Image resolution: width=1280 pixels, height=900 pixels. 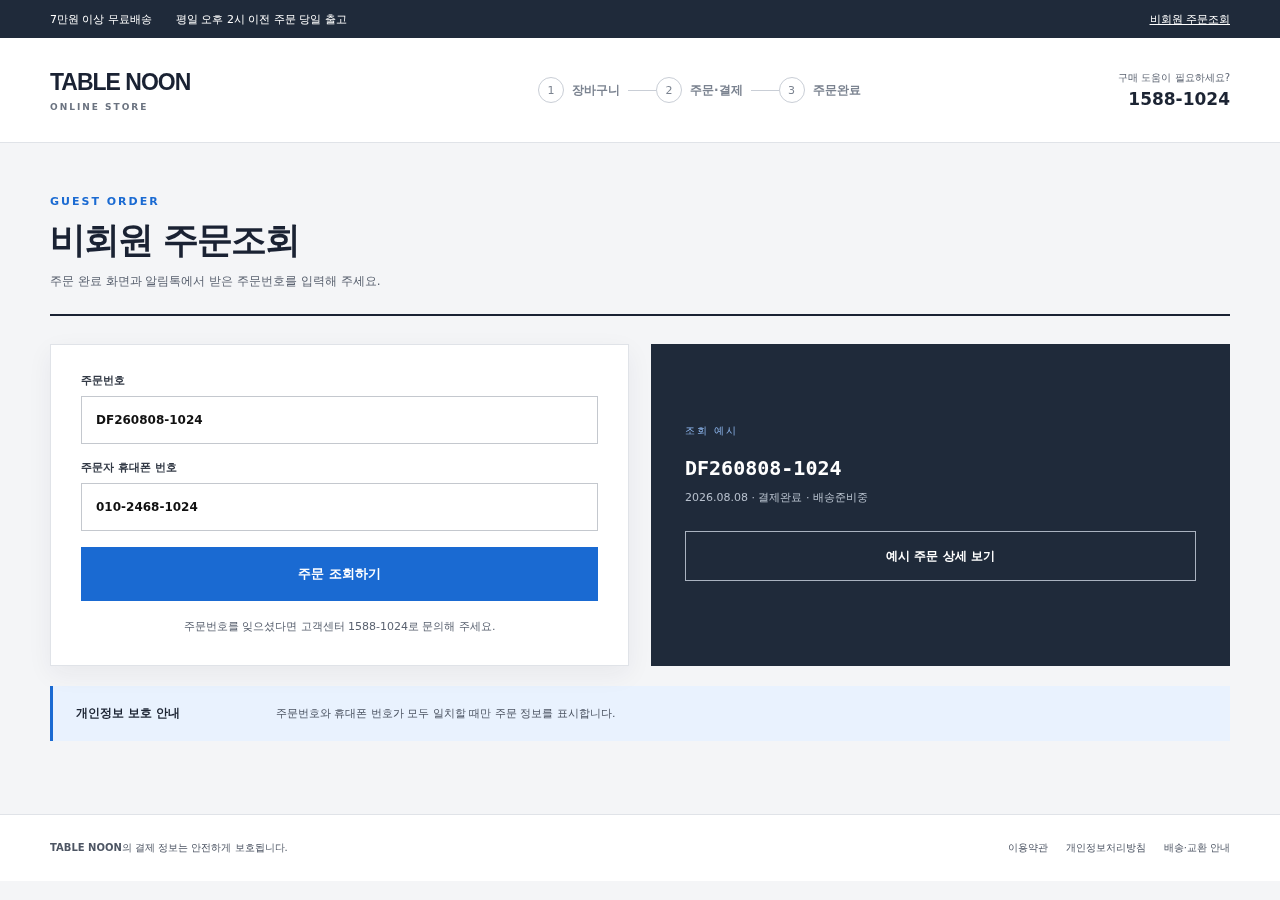 I want to click on notice-text: 주문번호와 휴대폰 번호가 모두 일치할 때만 주문 정보를 표시합니다., so click(x=446, y=713).